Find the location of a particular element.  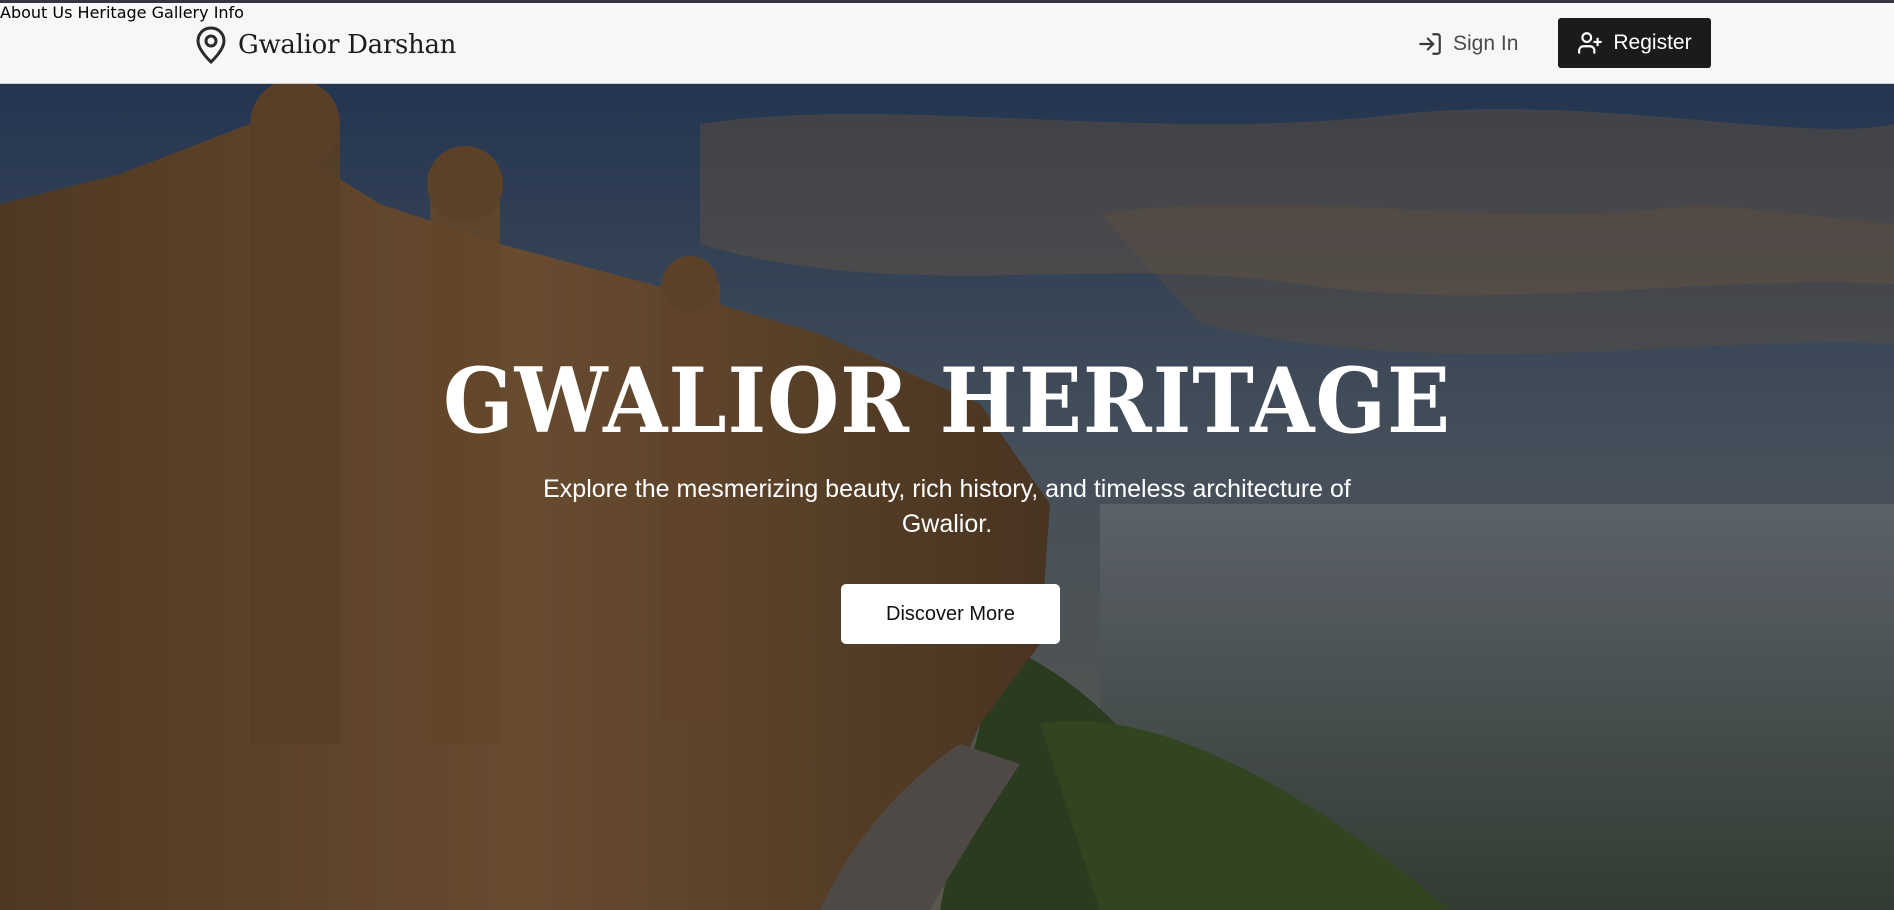

nav-heritage: Heritage is located at coordinates (112, 12).